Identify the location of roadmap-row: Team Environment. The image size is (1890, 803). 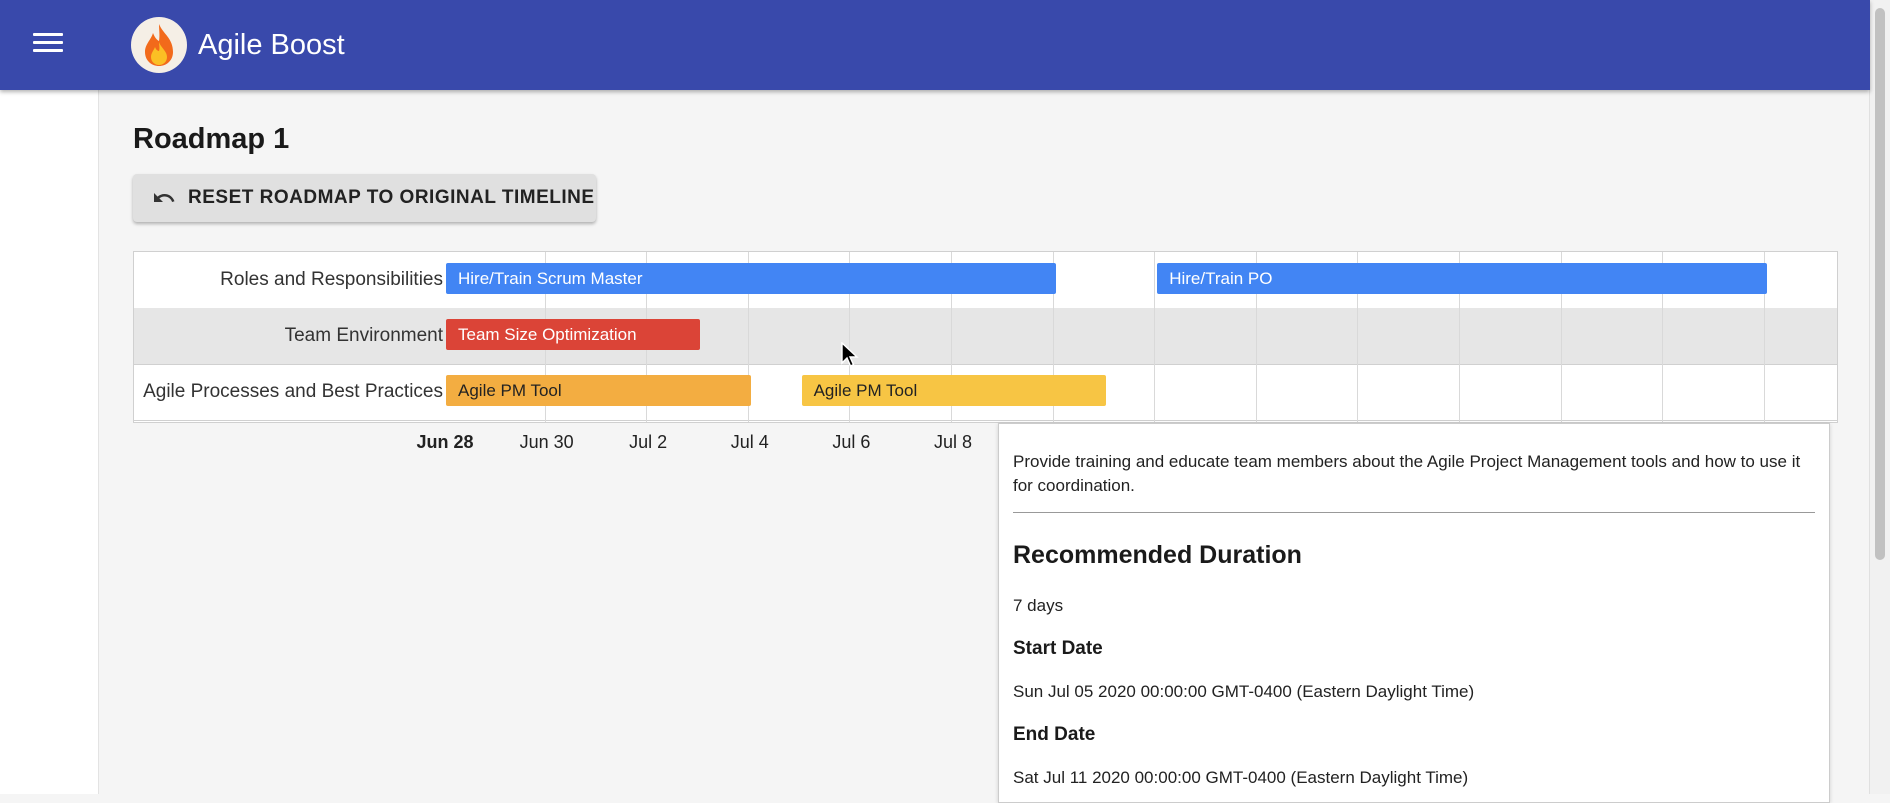
(985, 336).